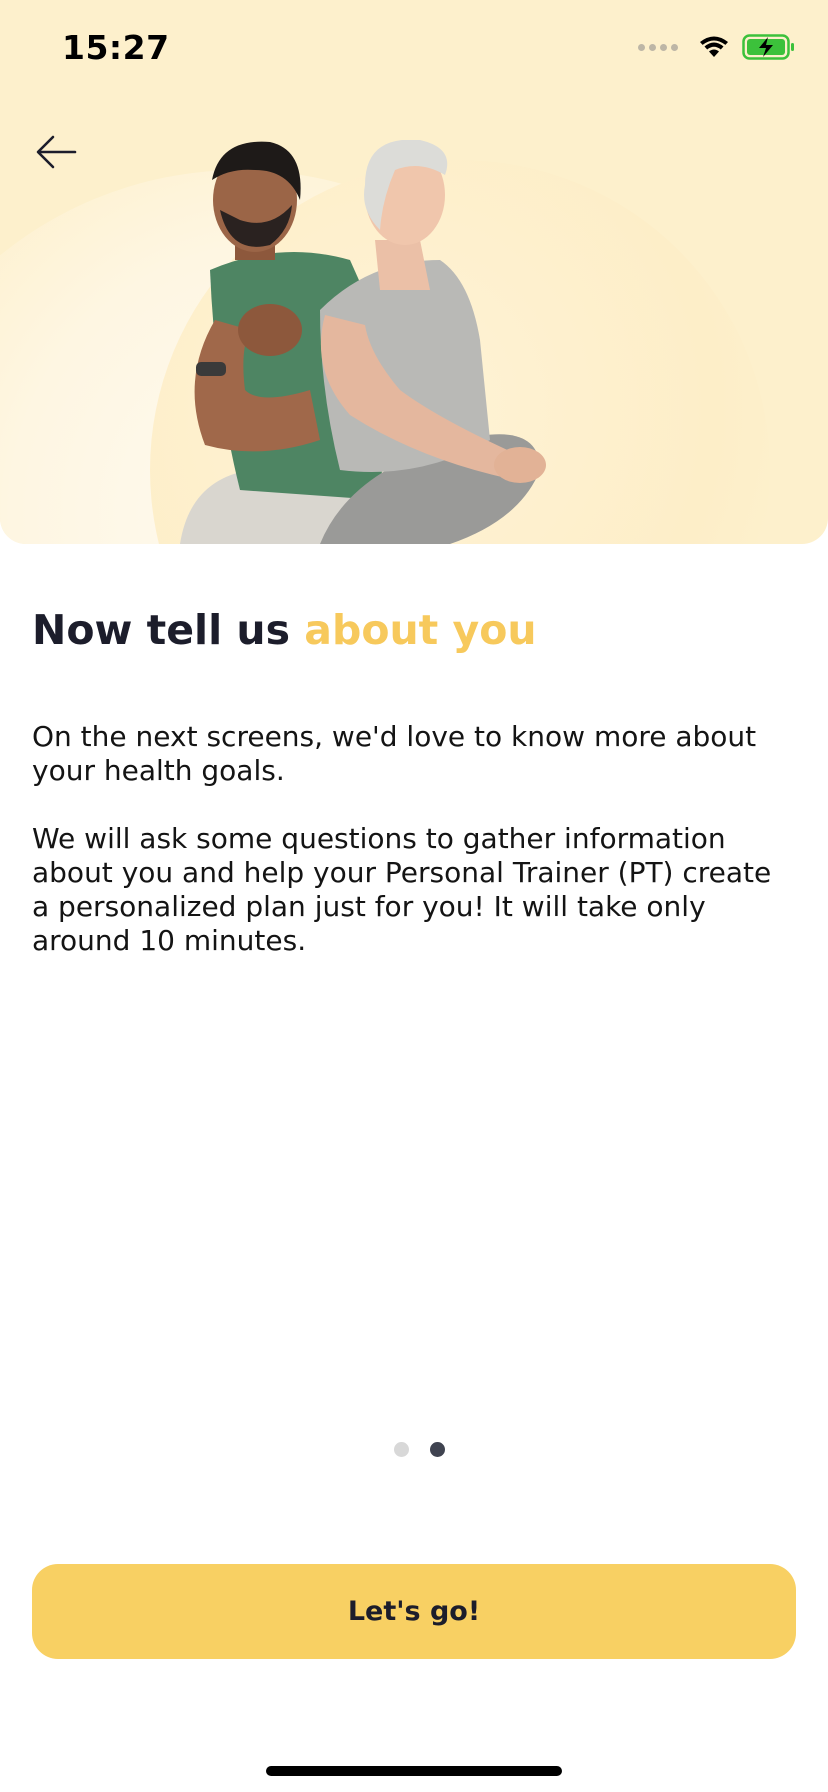 This screenshot has height=1792, width=828. What do you see at coordinates (414, 1771) in the screenshot?
I see `home-indicator` at bounding box center [414, 1771].